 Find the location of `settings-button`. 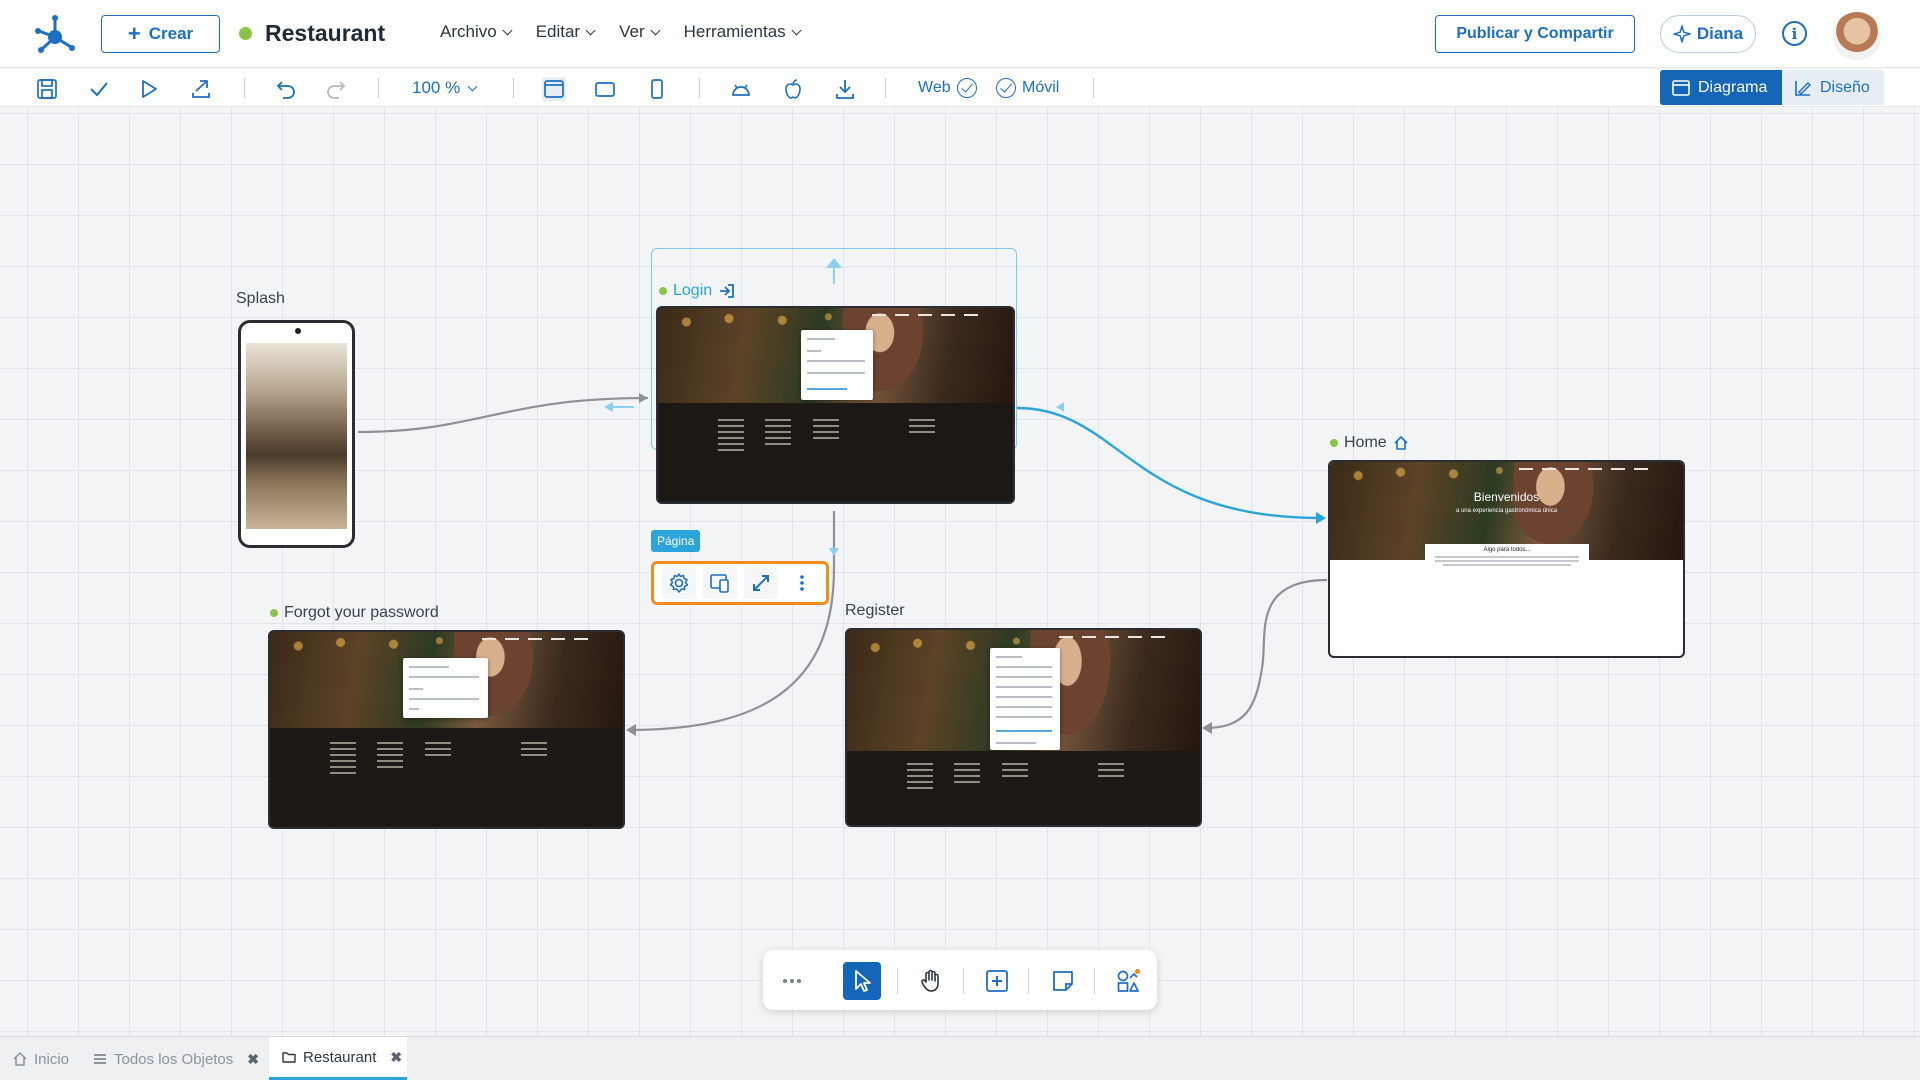

settings-button is located at coordinates (678, 583).